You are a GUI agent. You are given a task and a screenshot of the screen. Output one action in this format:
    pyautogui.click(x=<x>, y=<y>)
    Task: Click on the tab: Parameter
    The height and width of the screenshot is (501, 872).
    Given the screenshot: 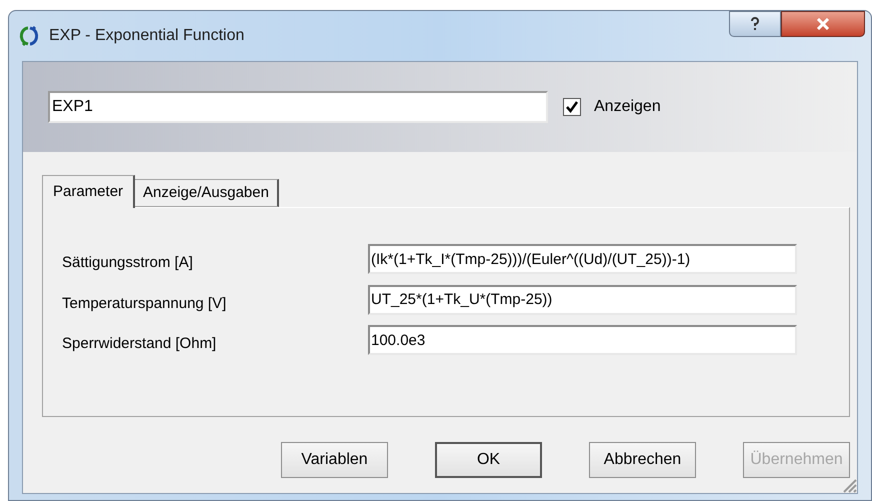 What is the action you would take?
    pyautogui.click(x=89, y=191)
    